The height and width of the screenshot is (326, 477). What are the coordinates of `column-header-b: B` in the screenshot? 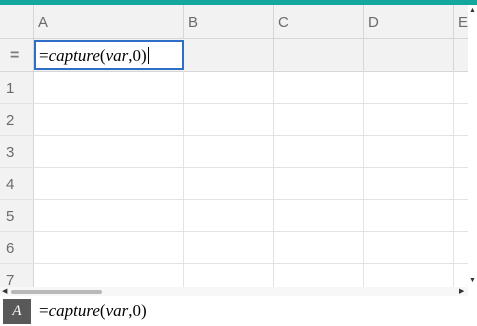 It's located at (229, 21).